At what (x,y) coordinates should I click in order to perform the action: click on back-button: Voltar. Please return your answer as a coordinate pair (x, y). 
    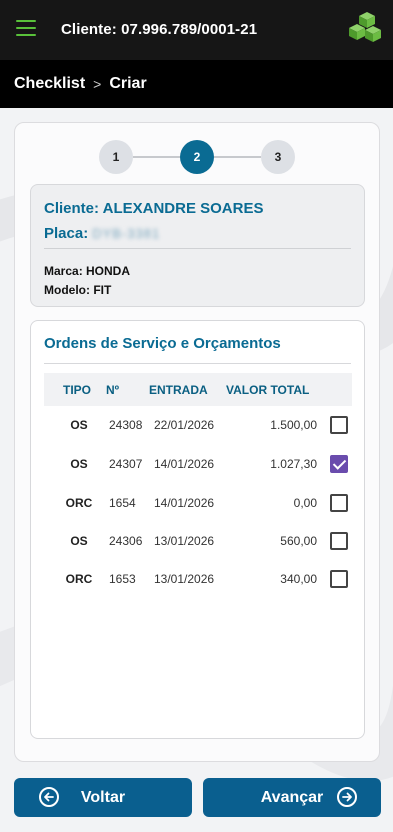
    Looking at the image, I should click on (103, 797).